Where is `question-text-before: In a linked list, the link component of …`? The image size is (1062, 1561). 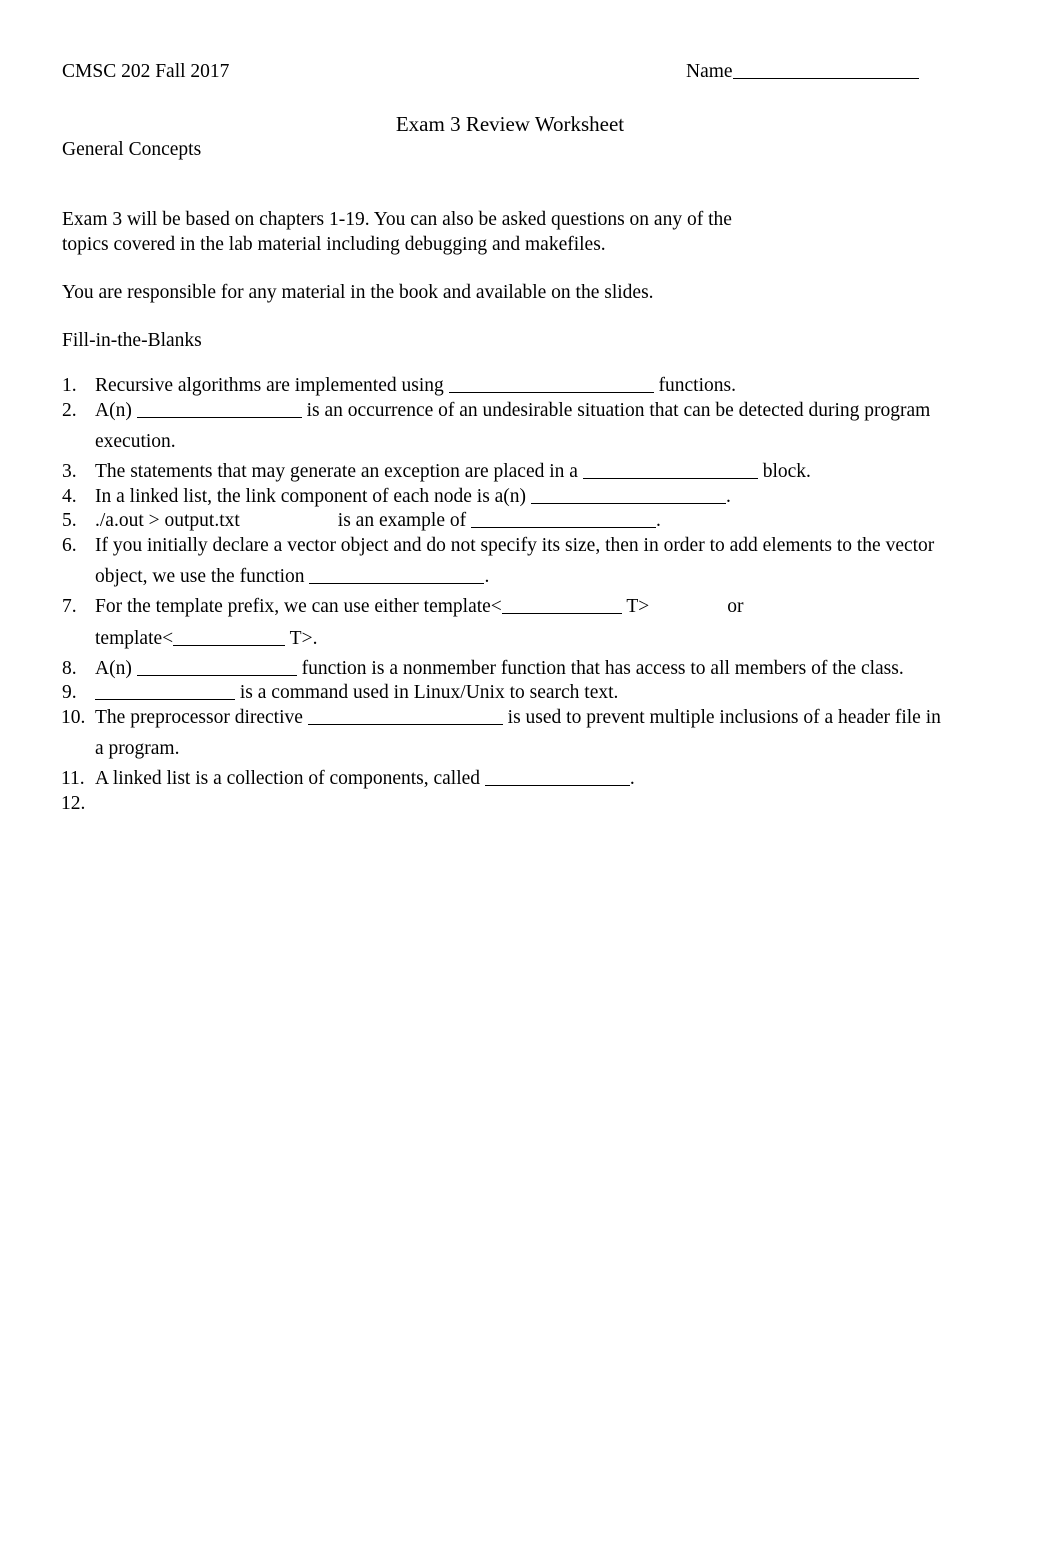 question-text-before: In a linked list, the link component of … is located at coordinates (313, 496).